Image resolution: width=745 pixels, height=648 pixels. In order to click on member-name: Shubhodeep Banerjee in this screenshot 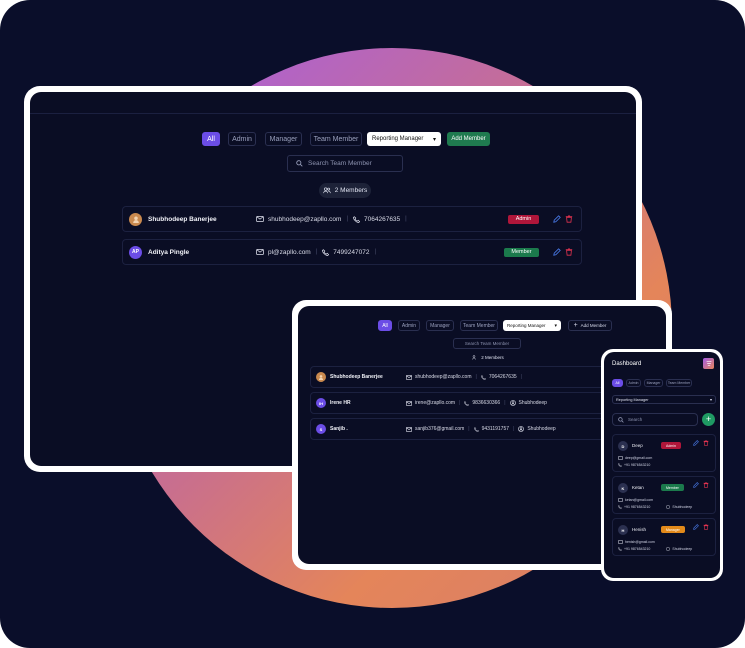, I will do `click(182, 219)`.